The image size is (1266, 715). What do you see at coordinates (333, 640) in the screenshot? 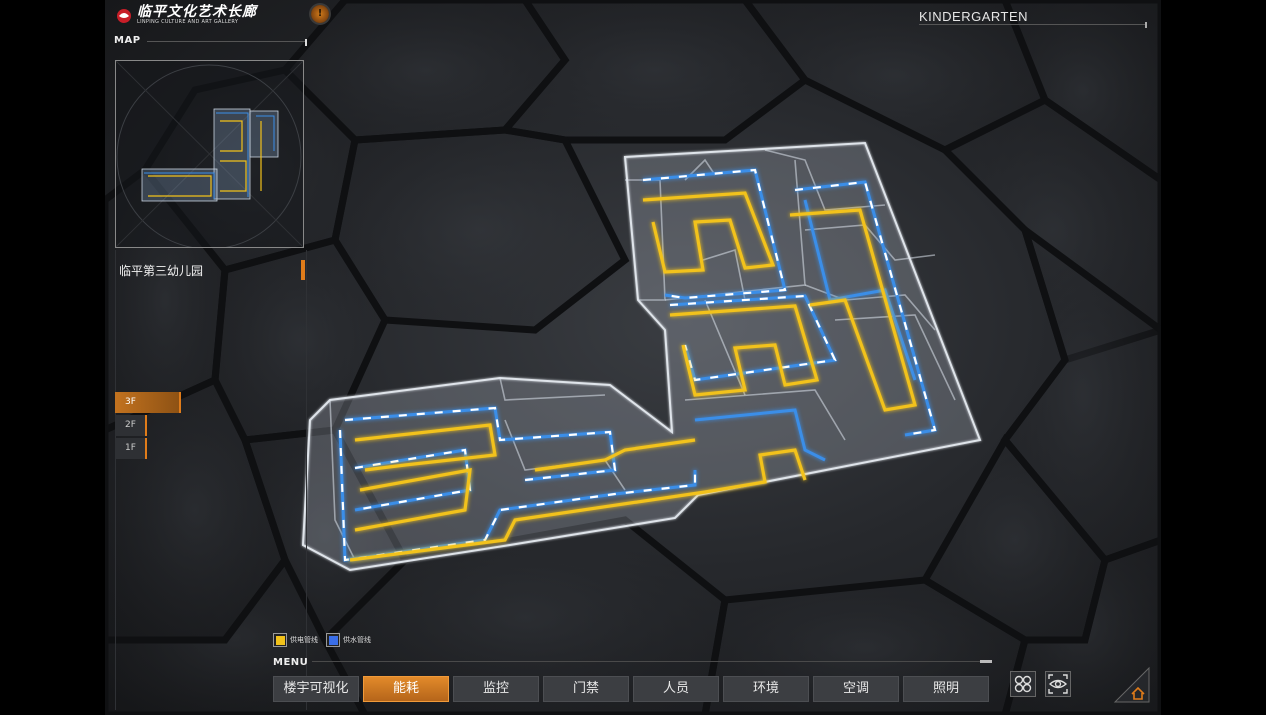
I see `water-swatch-icon` at bounding box center [333, 640].